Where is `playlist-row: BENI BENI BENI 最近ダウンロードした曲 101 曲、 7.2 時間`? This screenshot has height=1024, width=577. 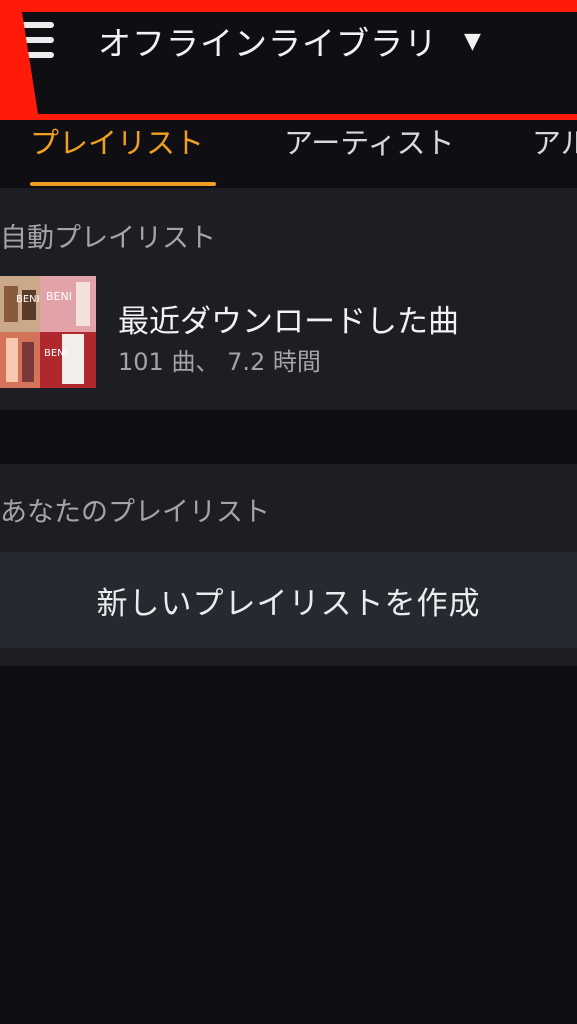 playlist-row: BENI BENI BENI 最近ダウンロードした曲 101 曲、 7.2 時間 is located at coordinates (288, 332).